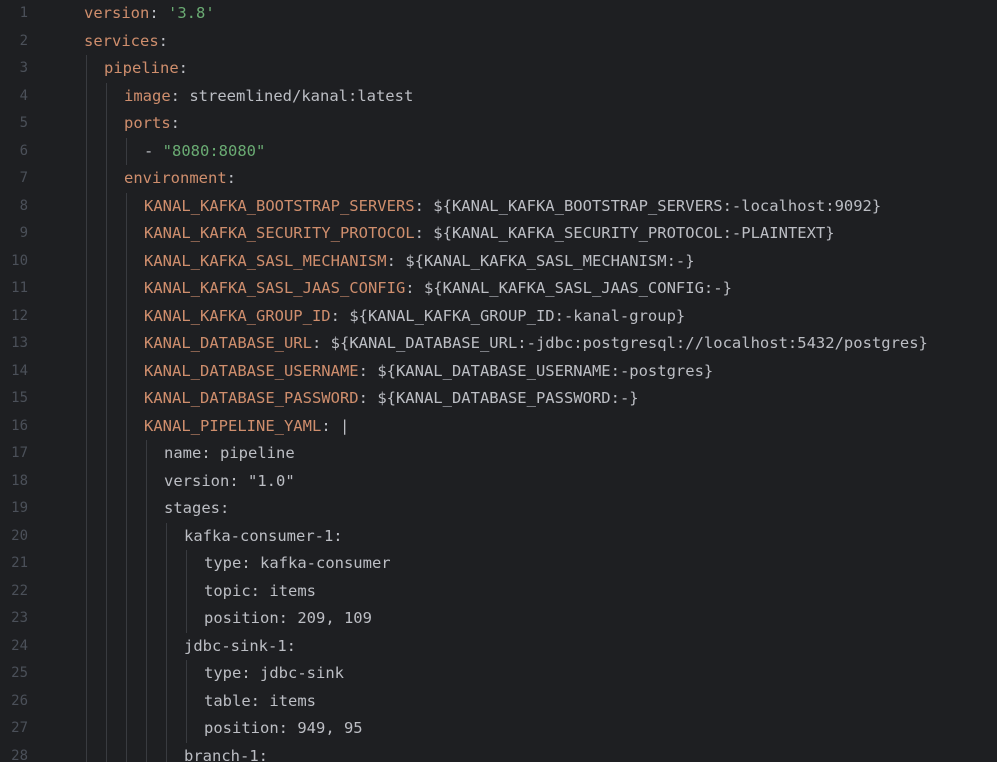 This screenshot has height=762, width=997. I want to click on yaml-value: streemlined/kanal:latest, so click(301, 95).